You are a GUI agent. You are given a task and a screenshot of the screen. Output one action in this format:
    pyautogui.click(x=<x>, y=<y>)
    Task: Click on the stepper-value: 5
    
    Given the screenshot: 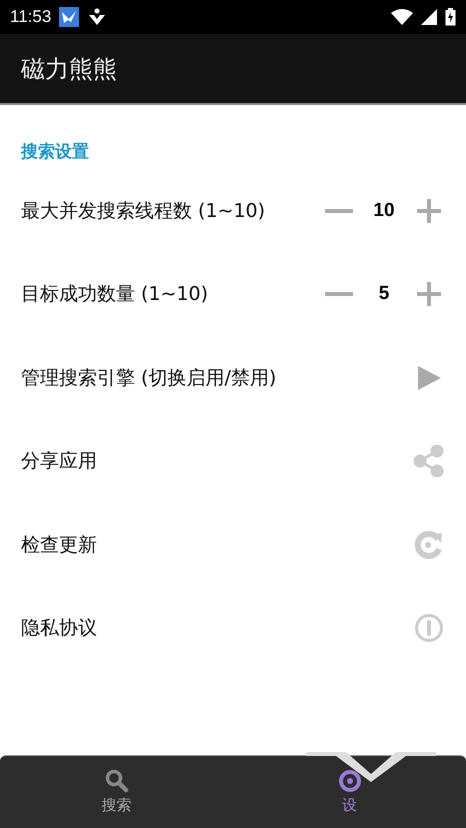 What is the action you would take?
    pyautogui.click(x=384, y=294)
    